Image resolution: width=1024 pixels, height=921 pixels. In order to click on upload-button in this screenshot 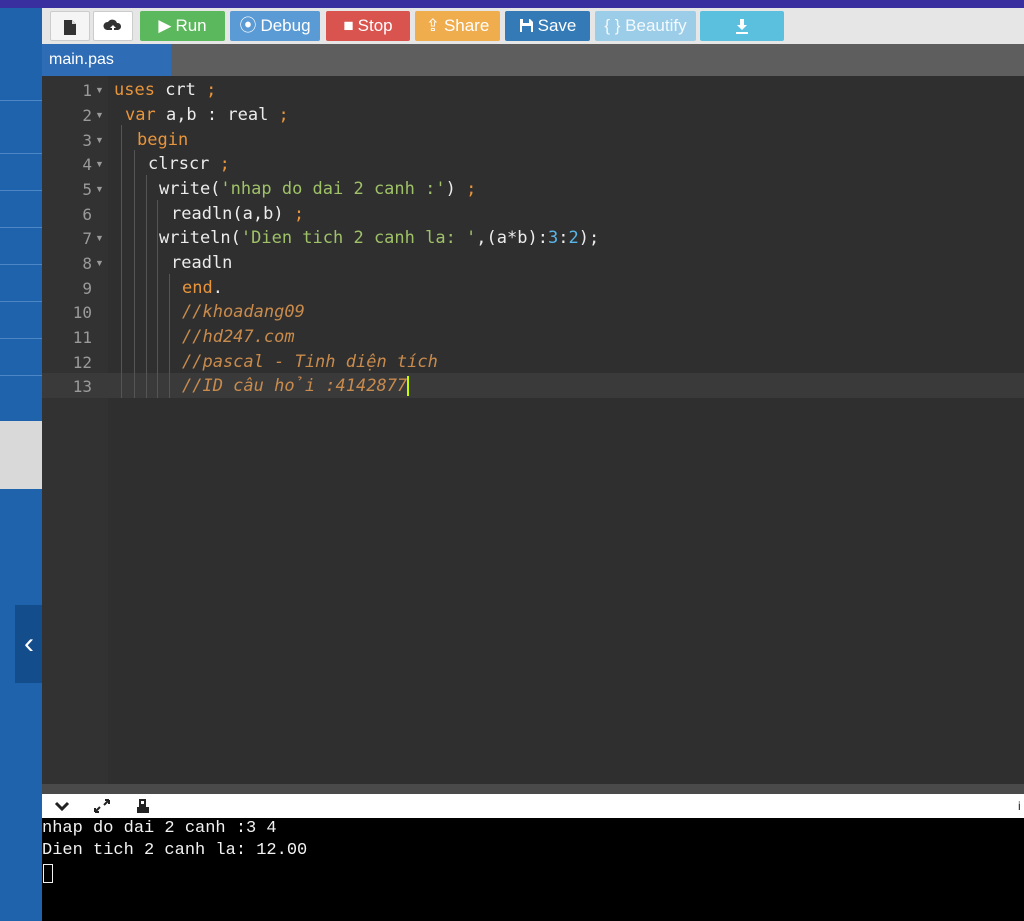, I will do `click(113, 26)`.